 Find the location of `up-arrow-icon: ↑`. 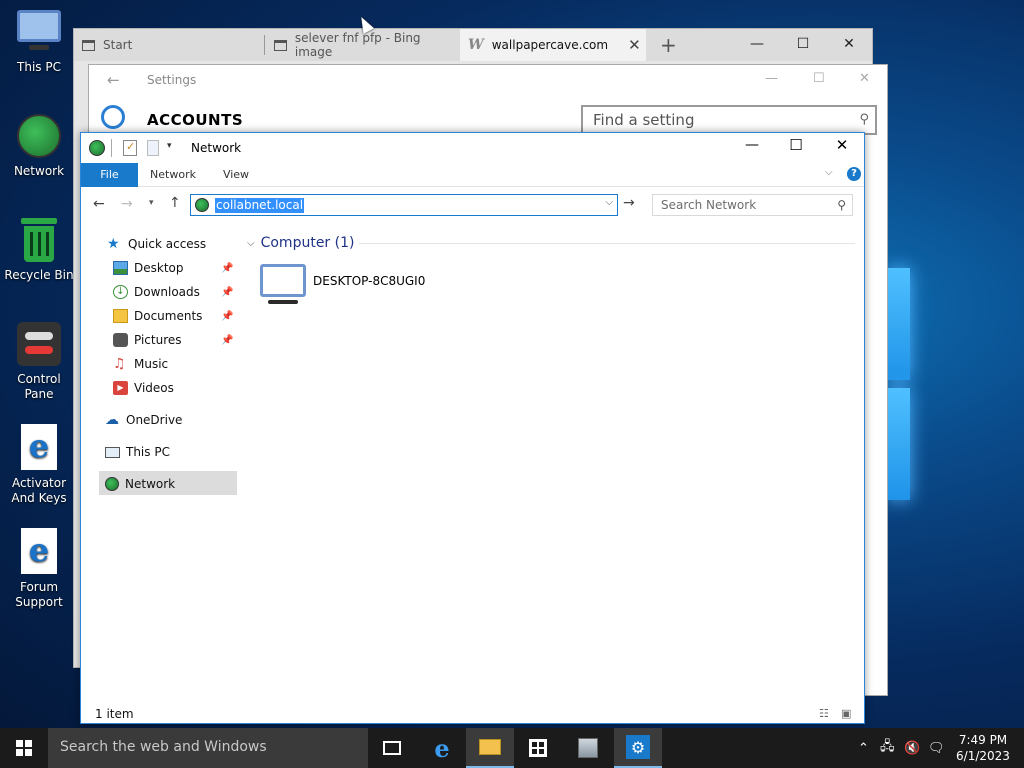

up-arrow-icon: ↑ is located at coordinates (175, 203).